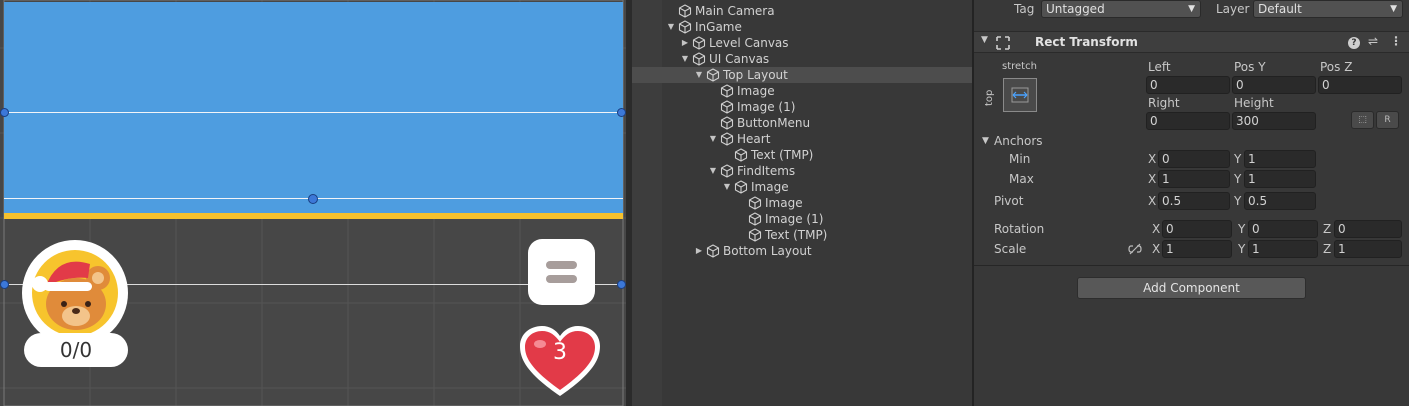  Describe the element at coordinates (4, 284) in the screenshot. I see `anchor-handle-left` at that location.